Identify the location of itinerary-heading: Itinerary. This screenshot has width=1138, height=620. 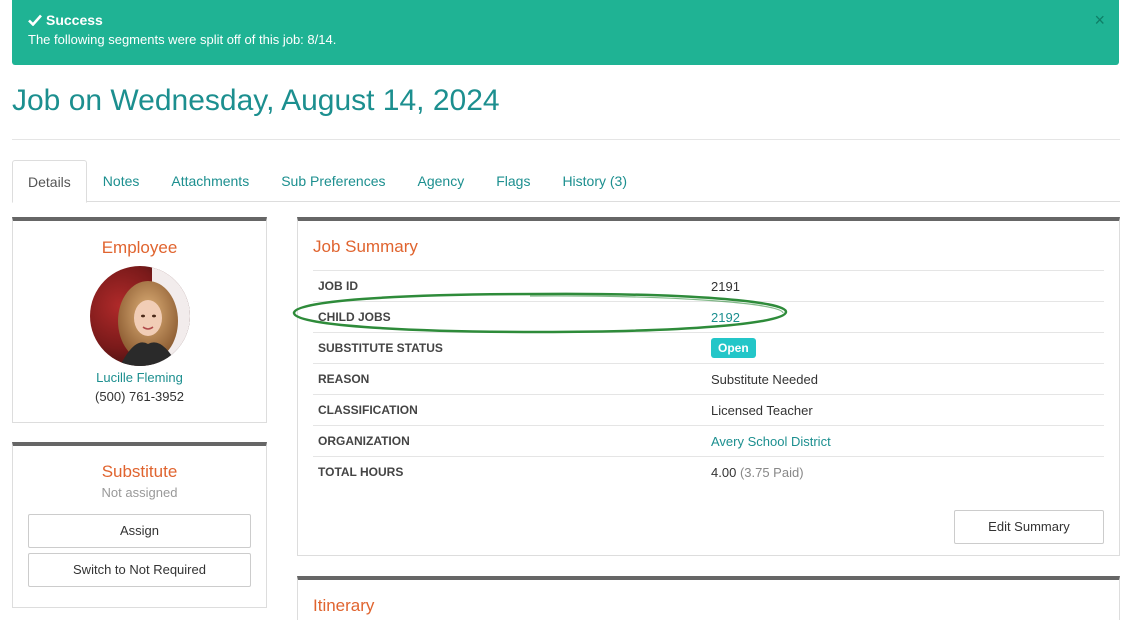
(344, 605).